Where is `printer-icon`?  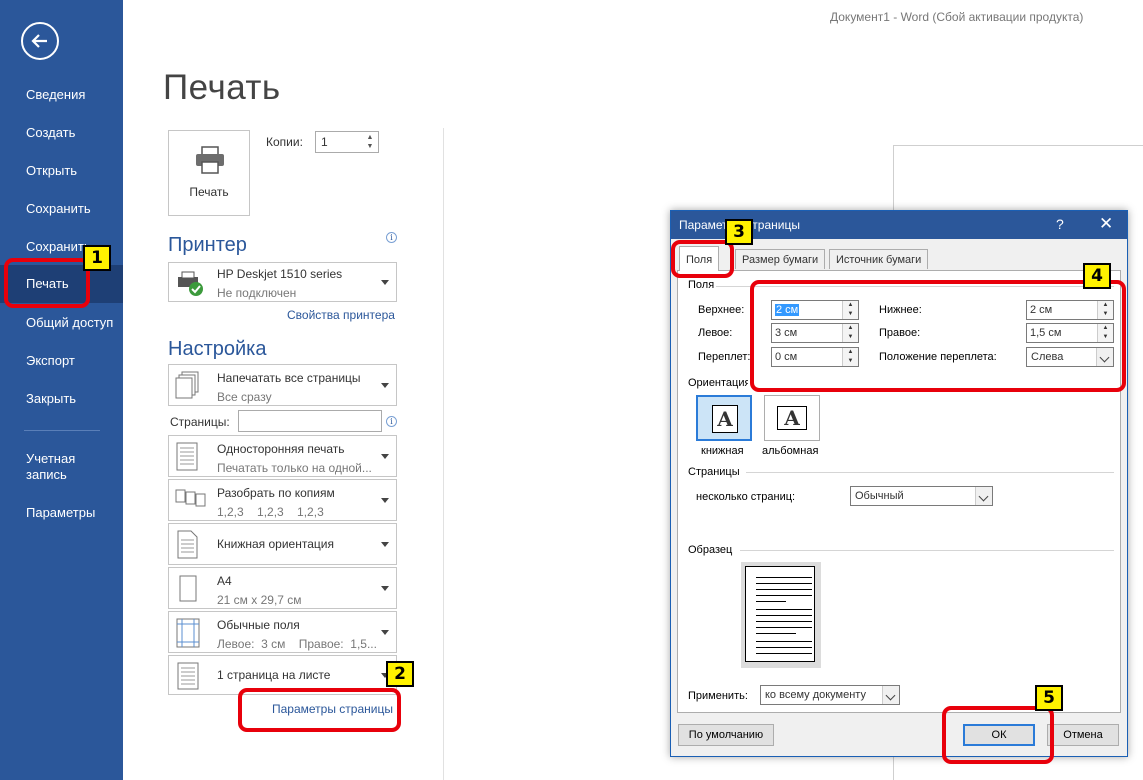
printer-icon is located at coordinates (210, 160).